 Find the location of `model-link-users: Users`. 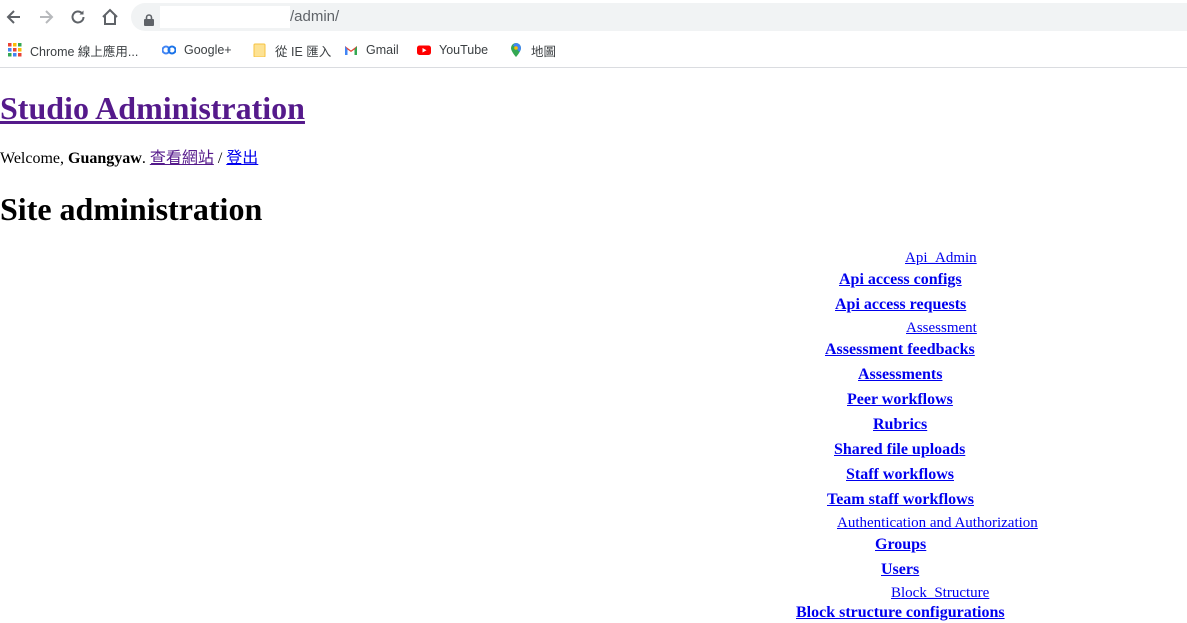

model-link-users: Users is located at coordinates (900, 570).